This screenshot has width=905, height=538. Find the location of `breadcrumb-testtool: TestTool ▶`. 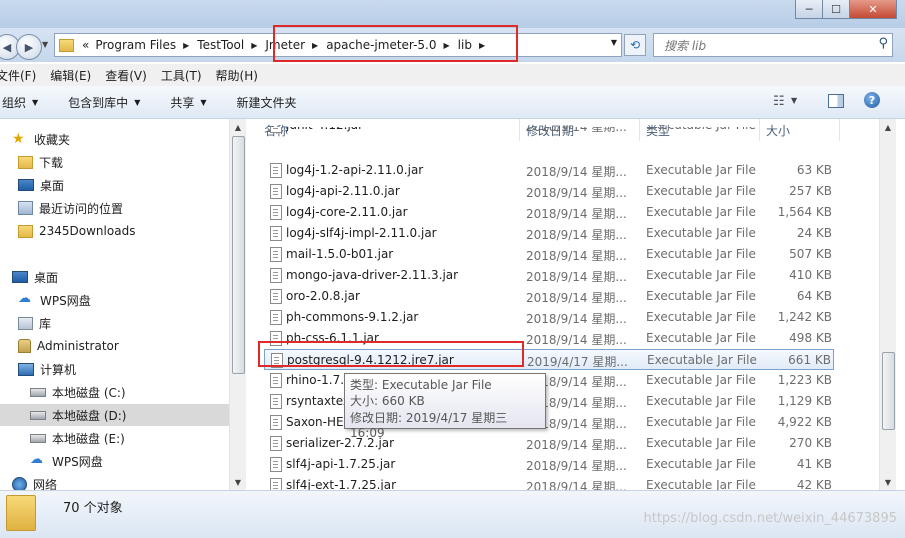

breadcrumb-testtool: TestTool ▶ is located at coordinates (231, 45).